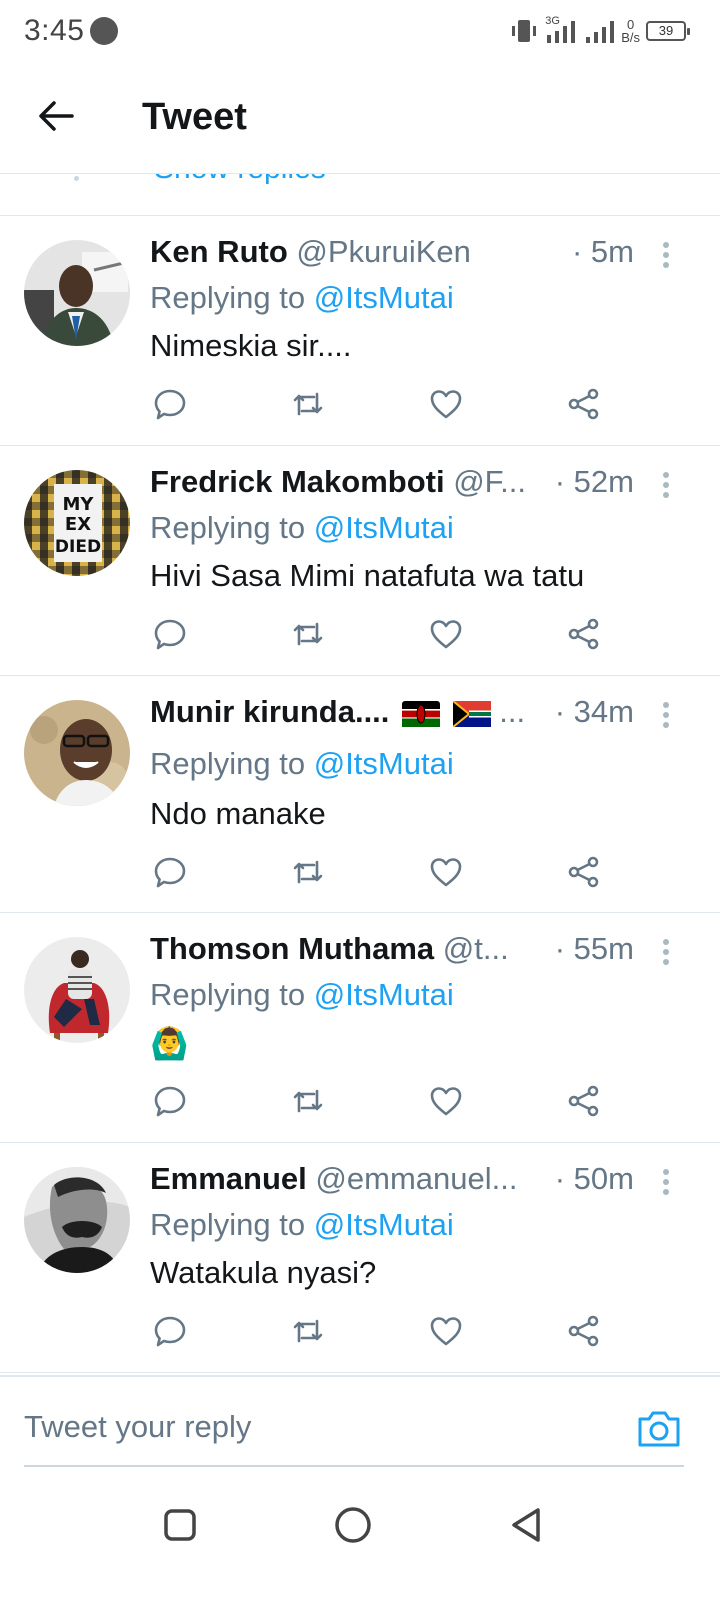 The width and height of the screenshot is (720, 1600). I want to click on network-speed: 0 B/s, so click(630, 31).